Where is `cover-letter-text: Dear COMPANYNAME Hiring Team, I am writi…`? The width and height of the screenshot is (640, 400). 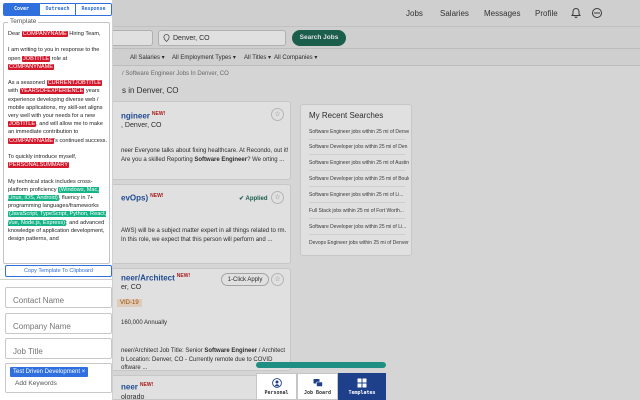 cover-letter-text: Dear COMPANYNAME Hiring Team, I am writi… is located at coordinates (58, 145).